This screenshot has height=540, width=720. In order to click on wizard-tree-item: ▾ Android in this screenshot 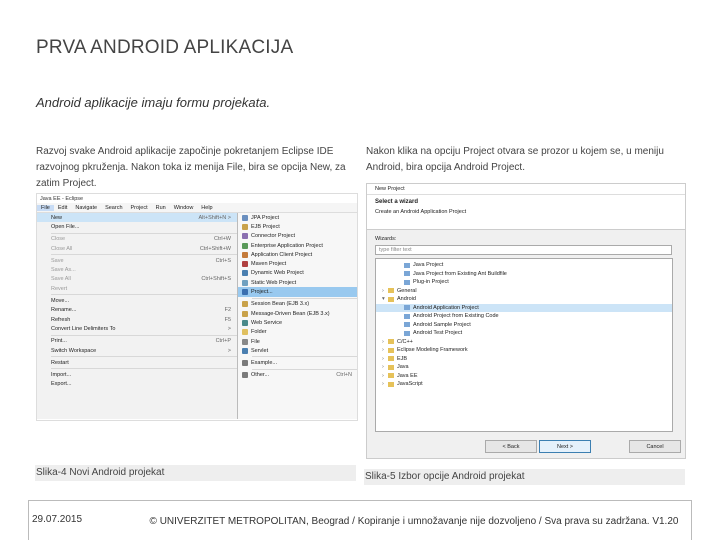, I will do `click(524, 299)`.